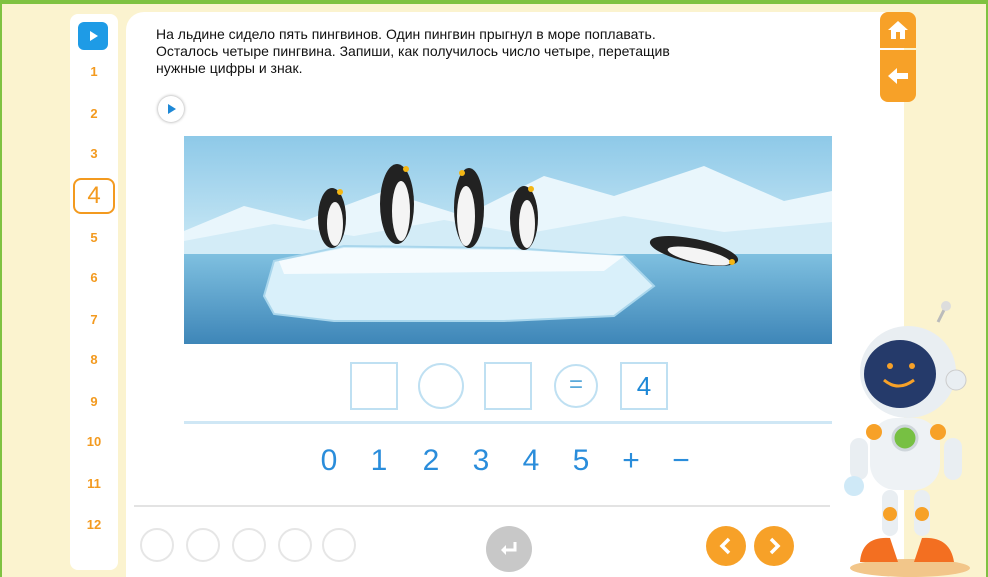 This screenshot has height=577, width=988. What do you see at coordinates (644, 386) in the screenshot?
I see `result-value: 4` at bounding box center [644, 386].